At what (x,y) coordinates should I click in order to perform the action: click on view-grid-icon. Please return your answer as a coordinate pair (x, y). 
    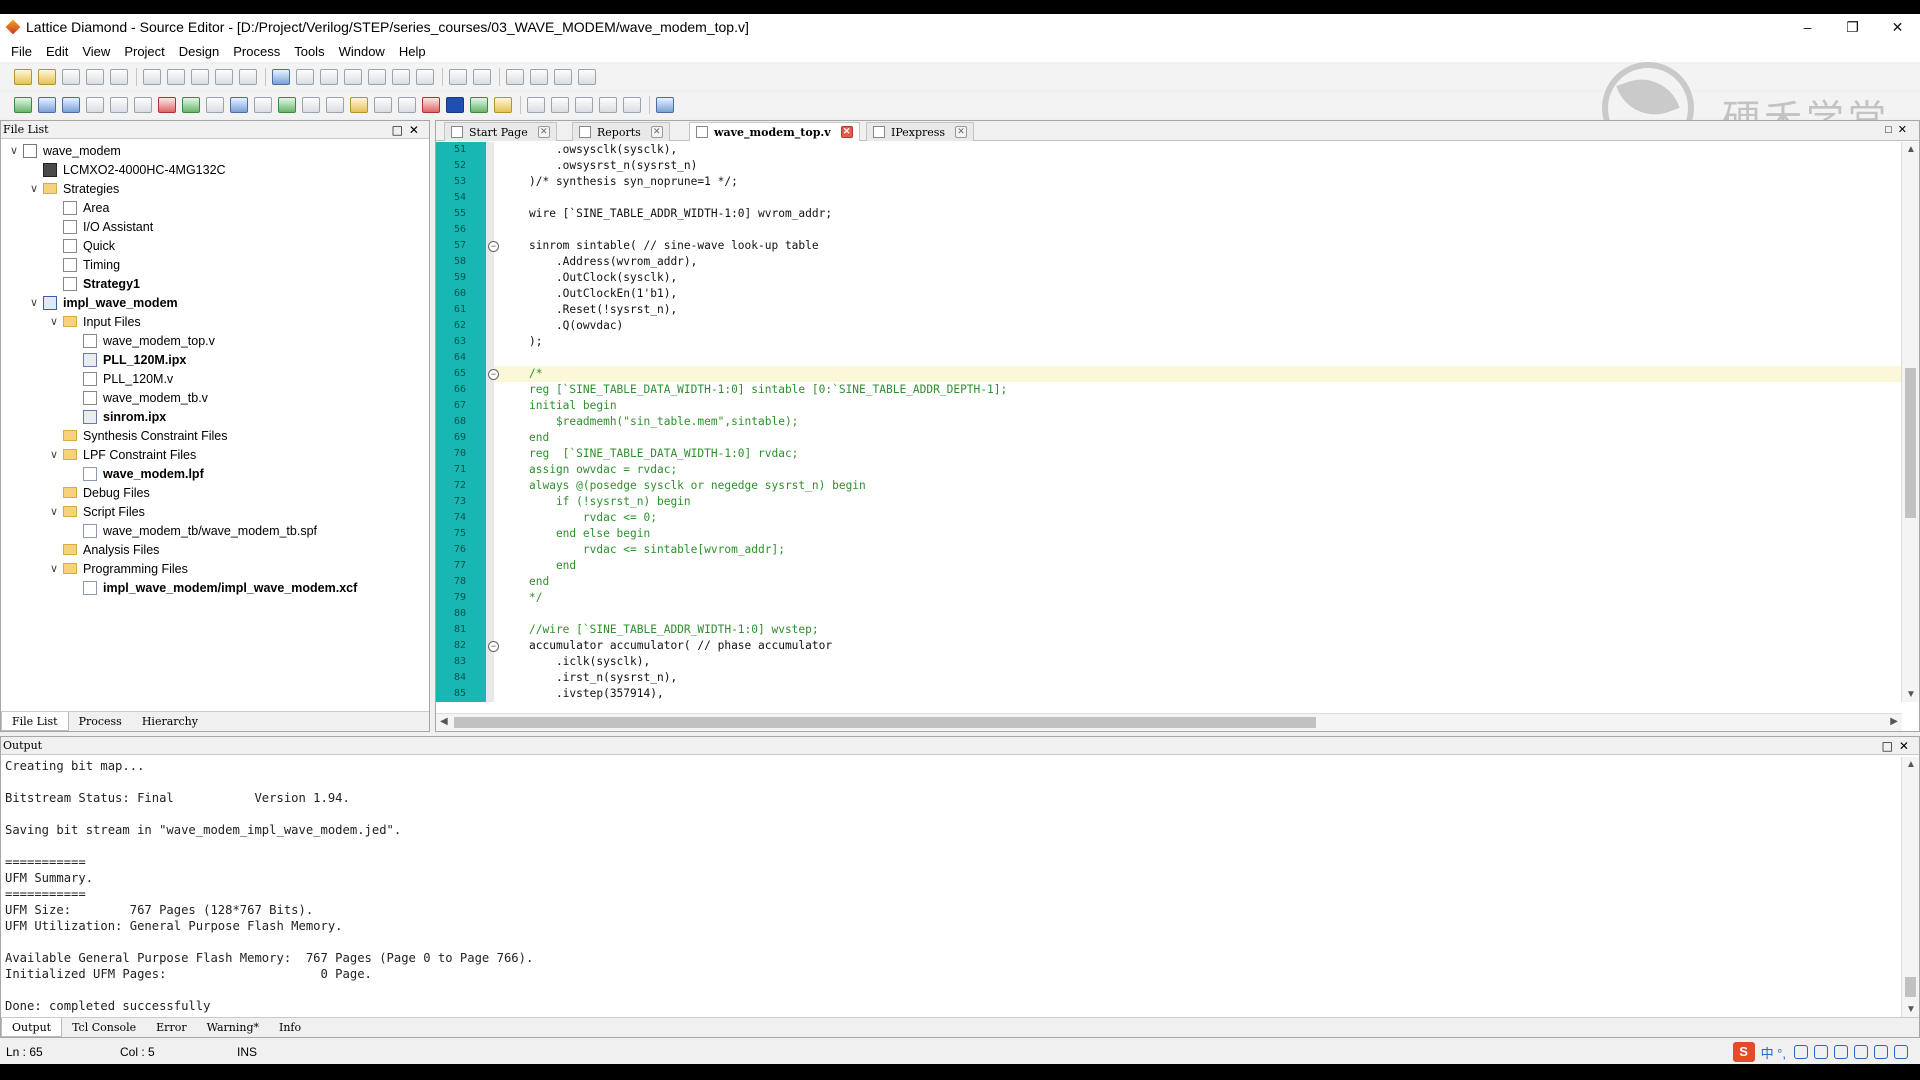
    Looking at the image, I should click on (632, 105).